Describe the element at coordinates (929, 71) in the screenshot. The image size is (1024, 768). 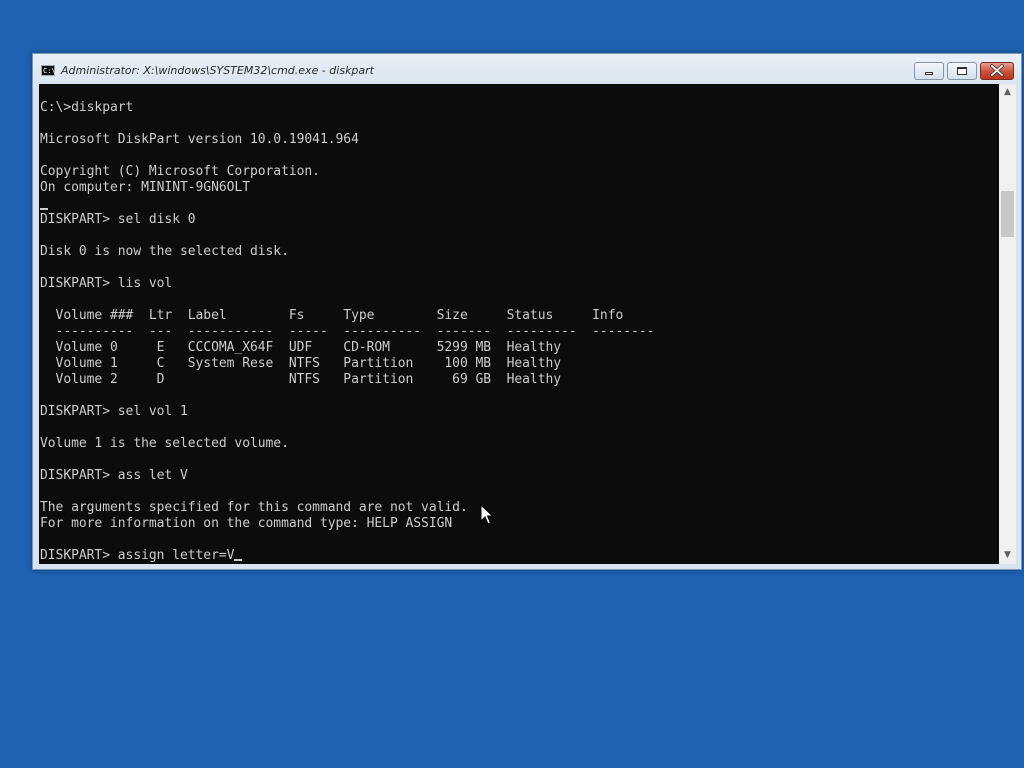
I see `minimize-button` at that location.